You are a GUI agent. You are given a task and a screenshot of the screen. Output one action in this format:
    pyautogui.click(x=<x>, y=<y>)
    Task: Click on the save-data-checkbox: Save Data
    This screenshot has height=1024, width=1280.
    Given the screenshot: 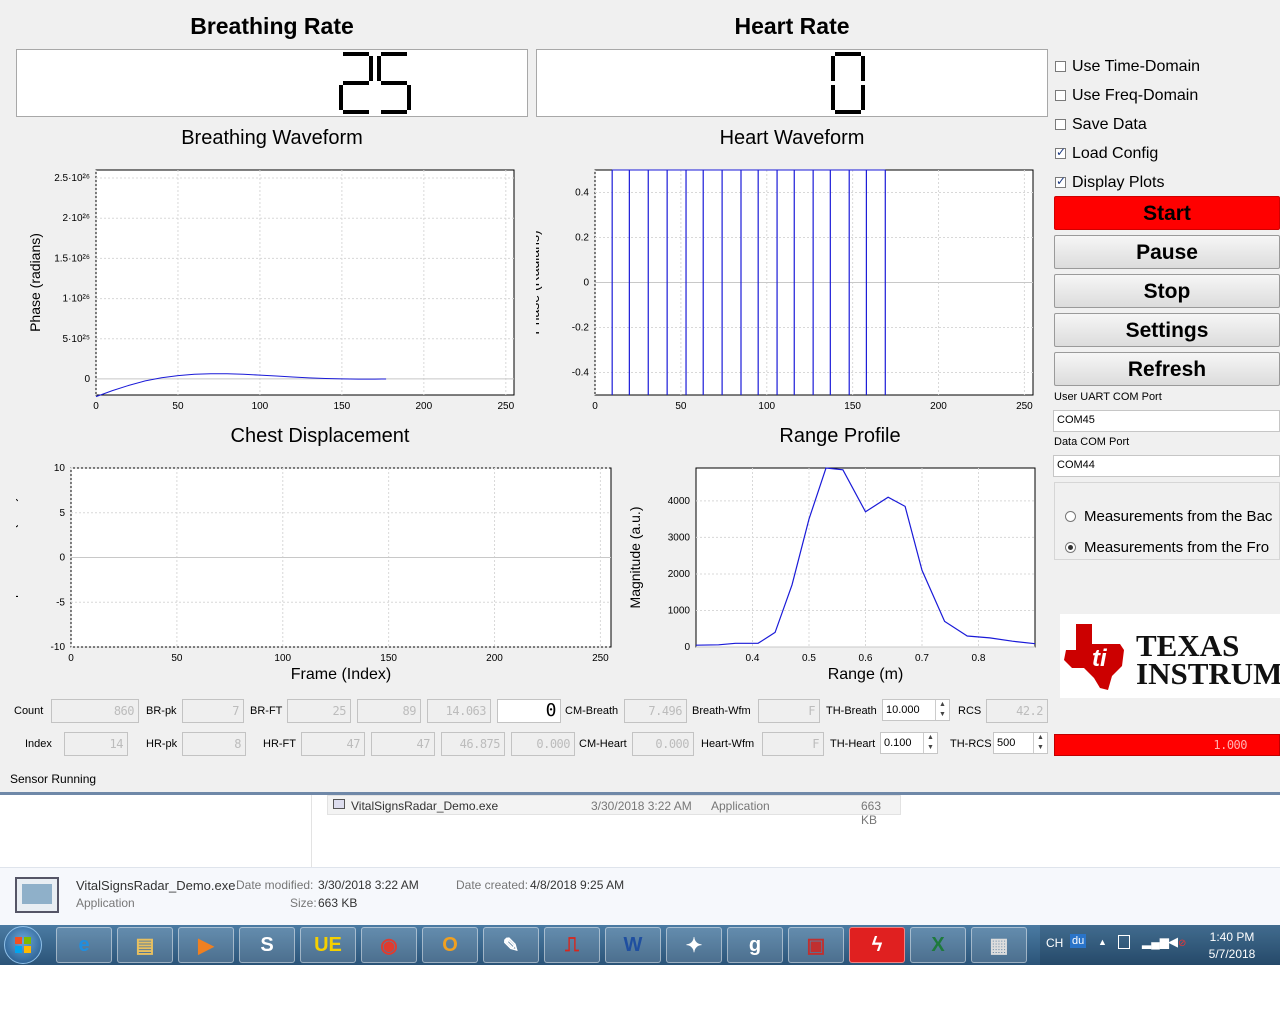 What is the action you would take?
    pyautogui.click(x=1165, y=124)
    